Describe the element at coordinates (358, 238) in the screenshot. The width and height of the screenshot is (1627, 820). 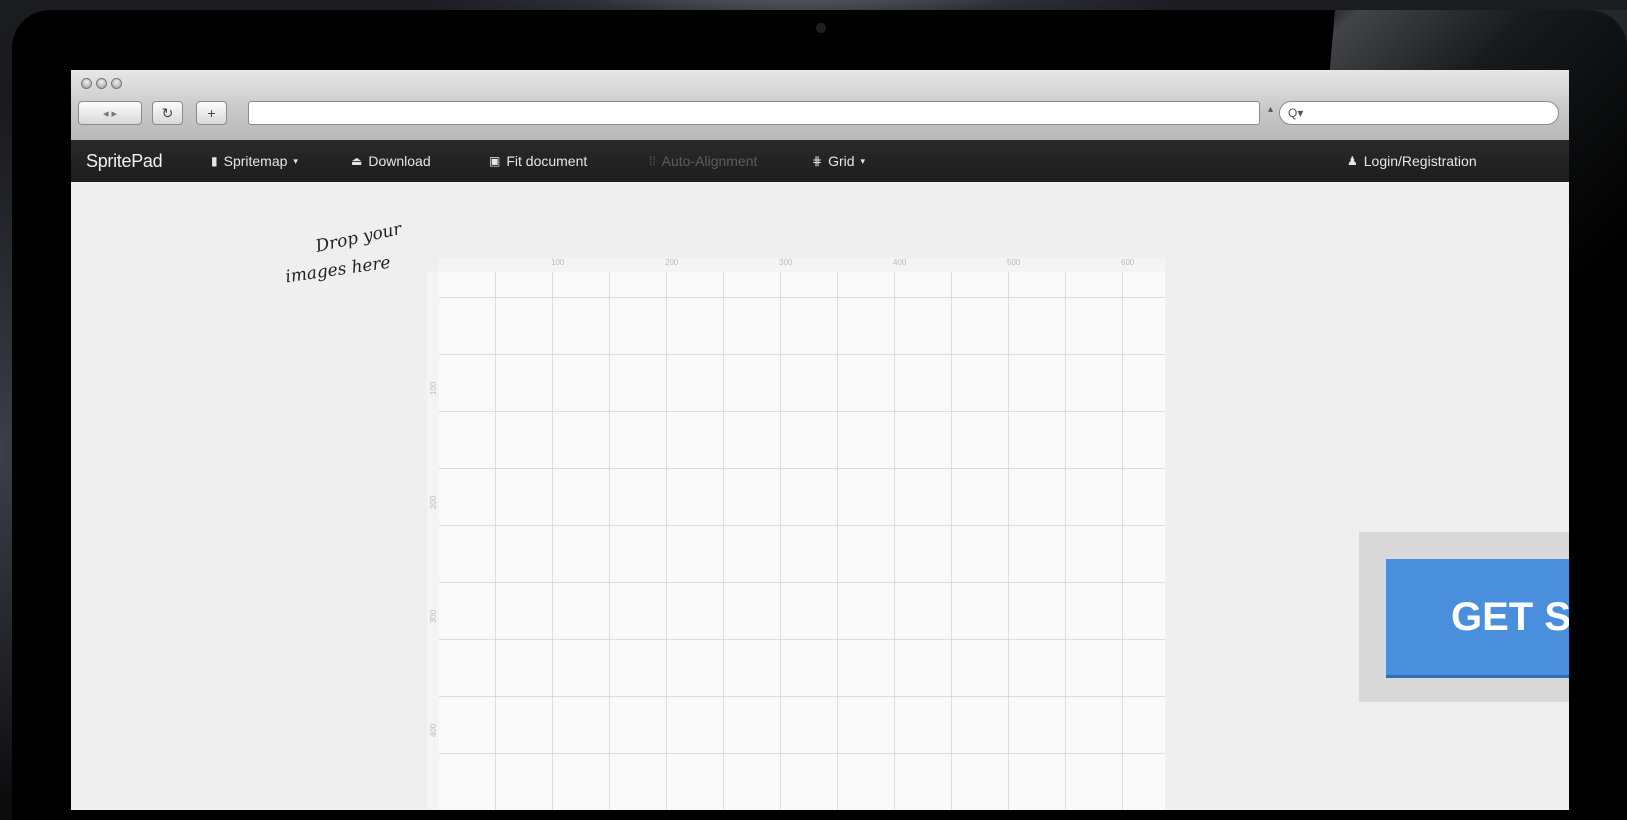
I see `drop-hint-line1: Drop your` at that location.